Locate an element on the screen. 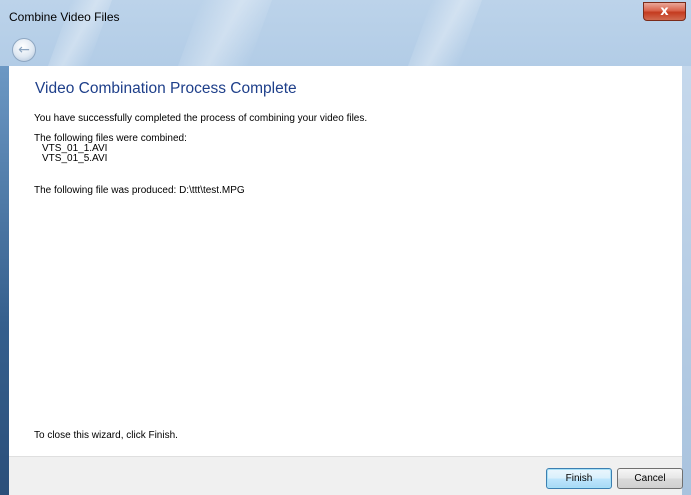  page-title: Video Combination Process Complete is located at coordinates (166, 88).